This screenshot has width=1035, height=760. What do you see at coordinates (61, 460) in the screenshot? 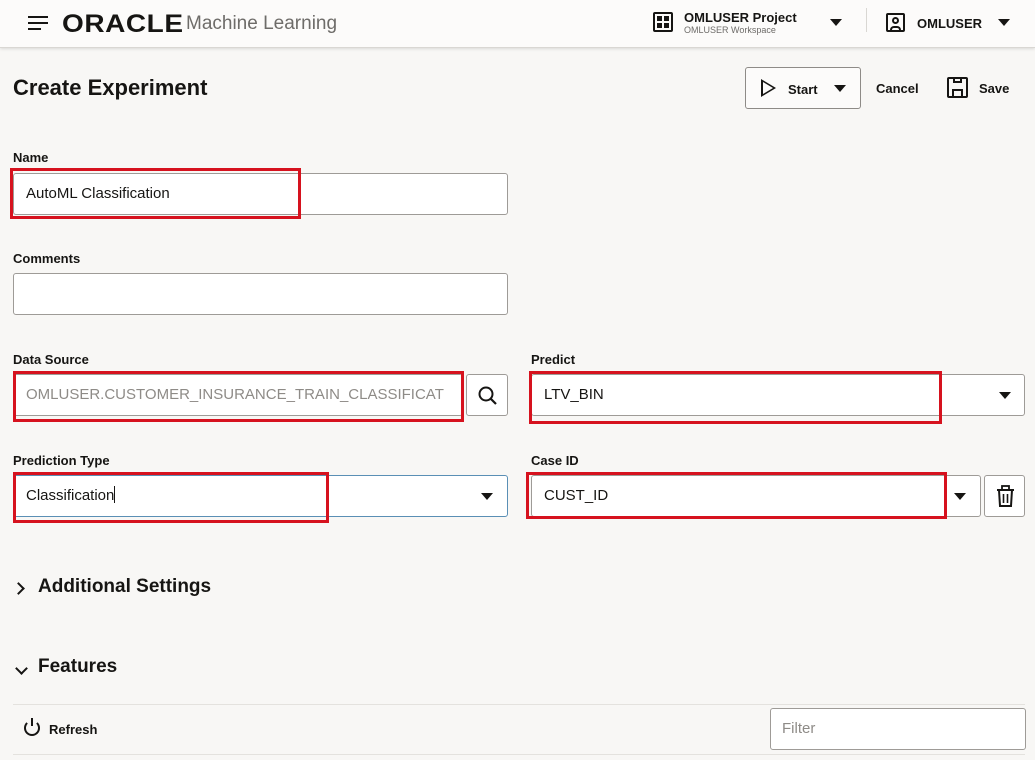
I see `prediction-type-label: Prediction Type` at bounding box center [61, 460].